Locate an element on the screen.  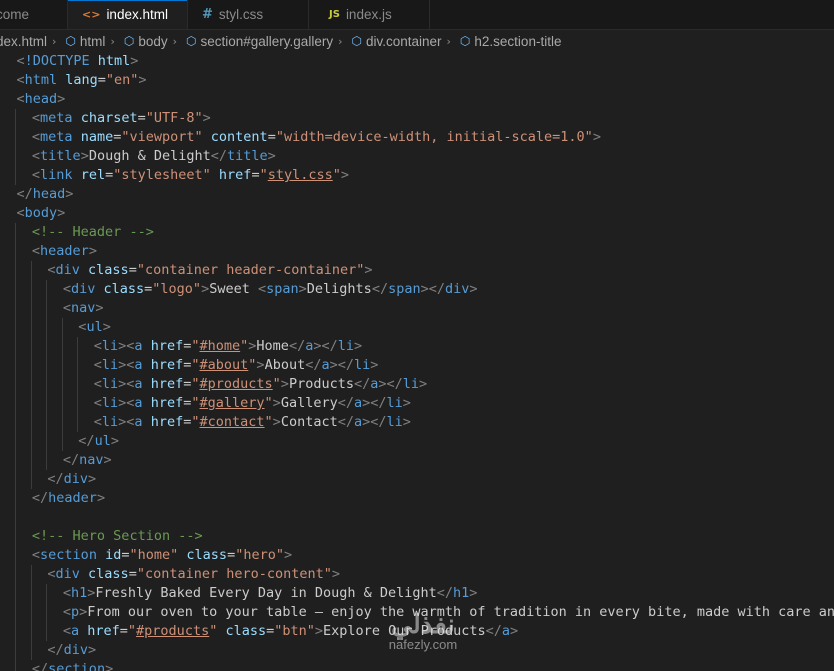
code-token: Products is located at coordinates (321, 384).